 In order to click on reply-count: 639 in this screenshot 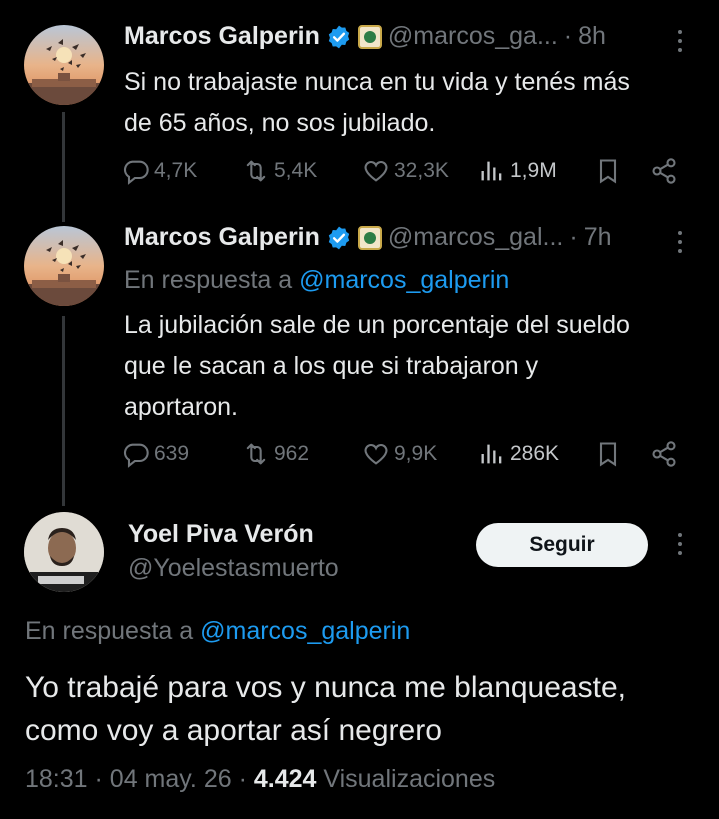, I will do `click(172, 453)`.